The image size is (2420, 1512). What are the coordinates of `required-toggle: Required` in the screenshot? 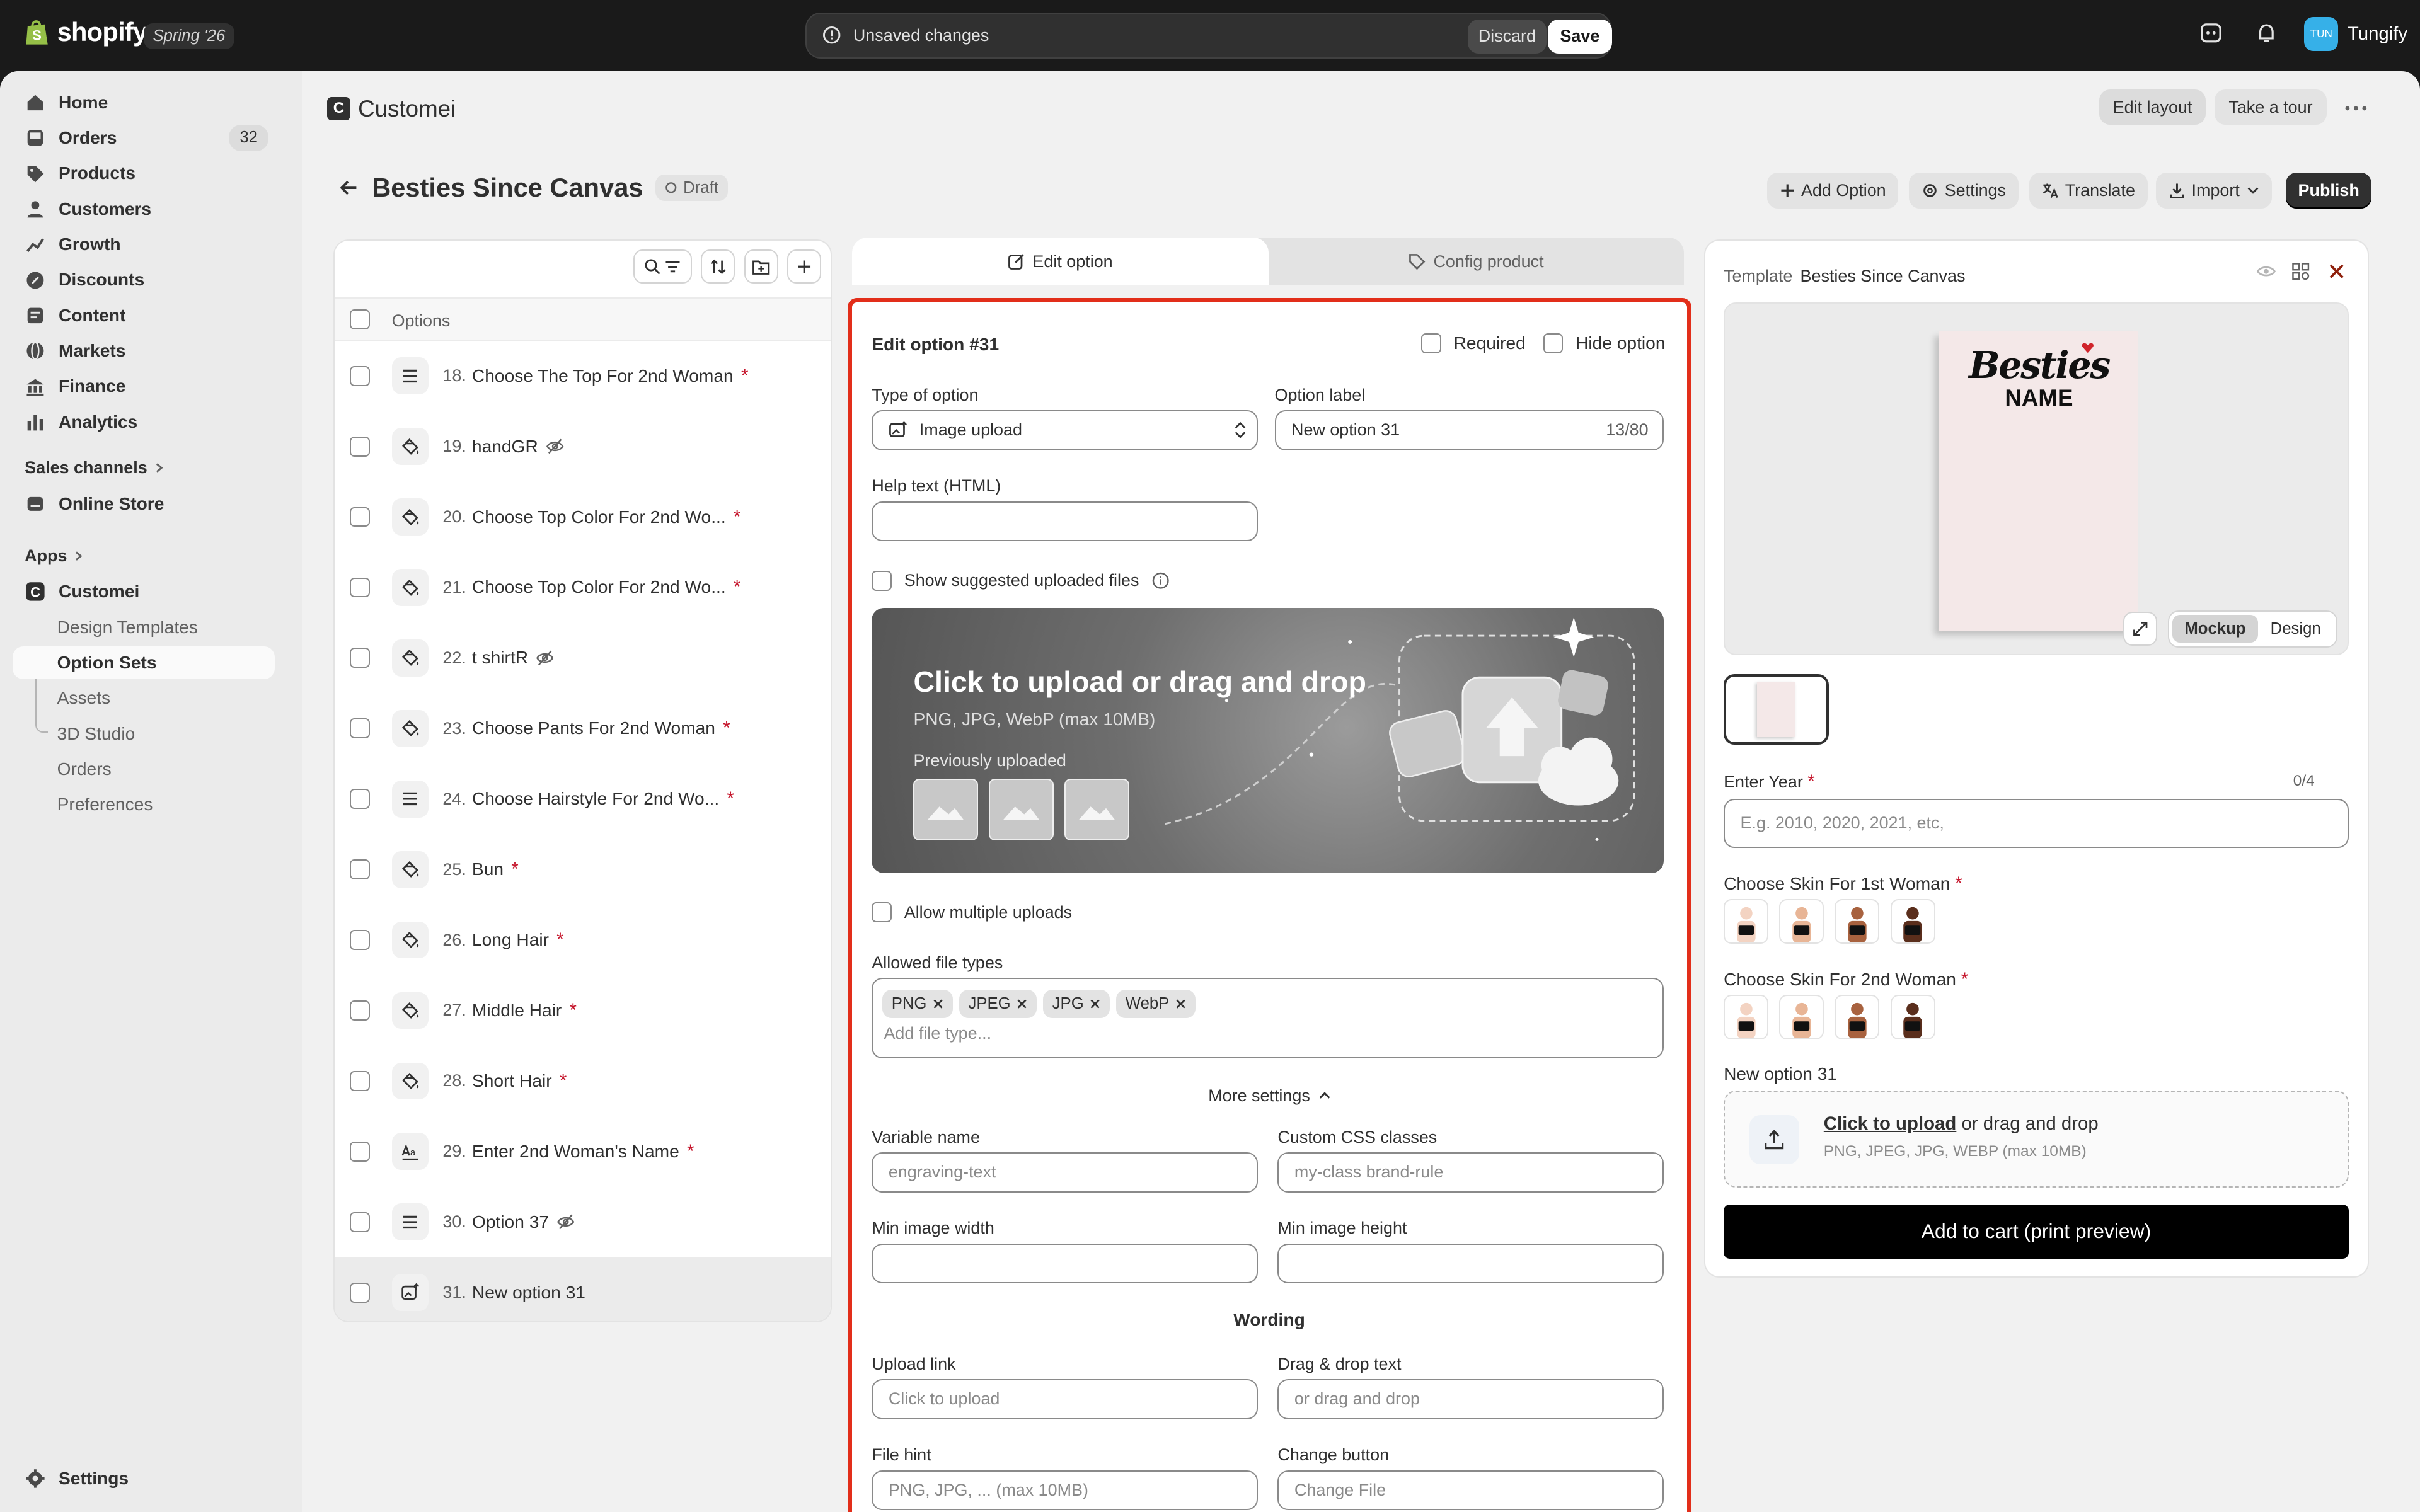 It's located at (1473, 343).